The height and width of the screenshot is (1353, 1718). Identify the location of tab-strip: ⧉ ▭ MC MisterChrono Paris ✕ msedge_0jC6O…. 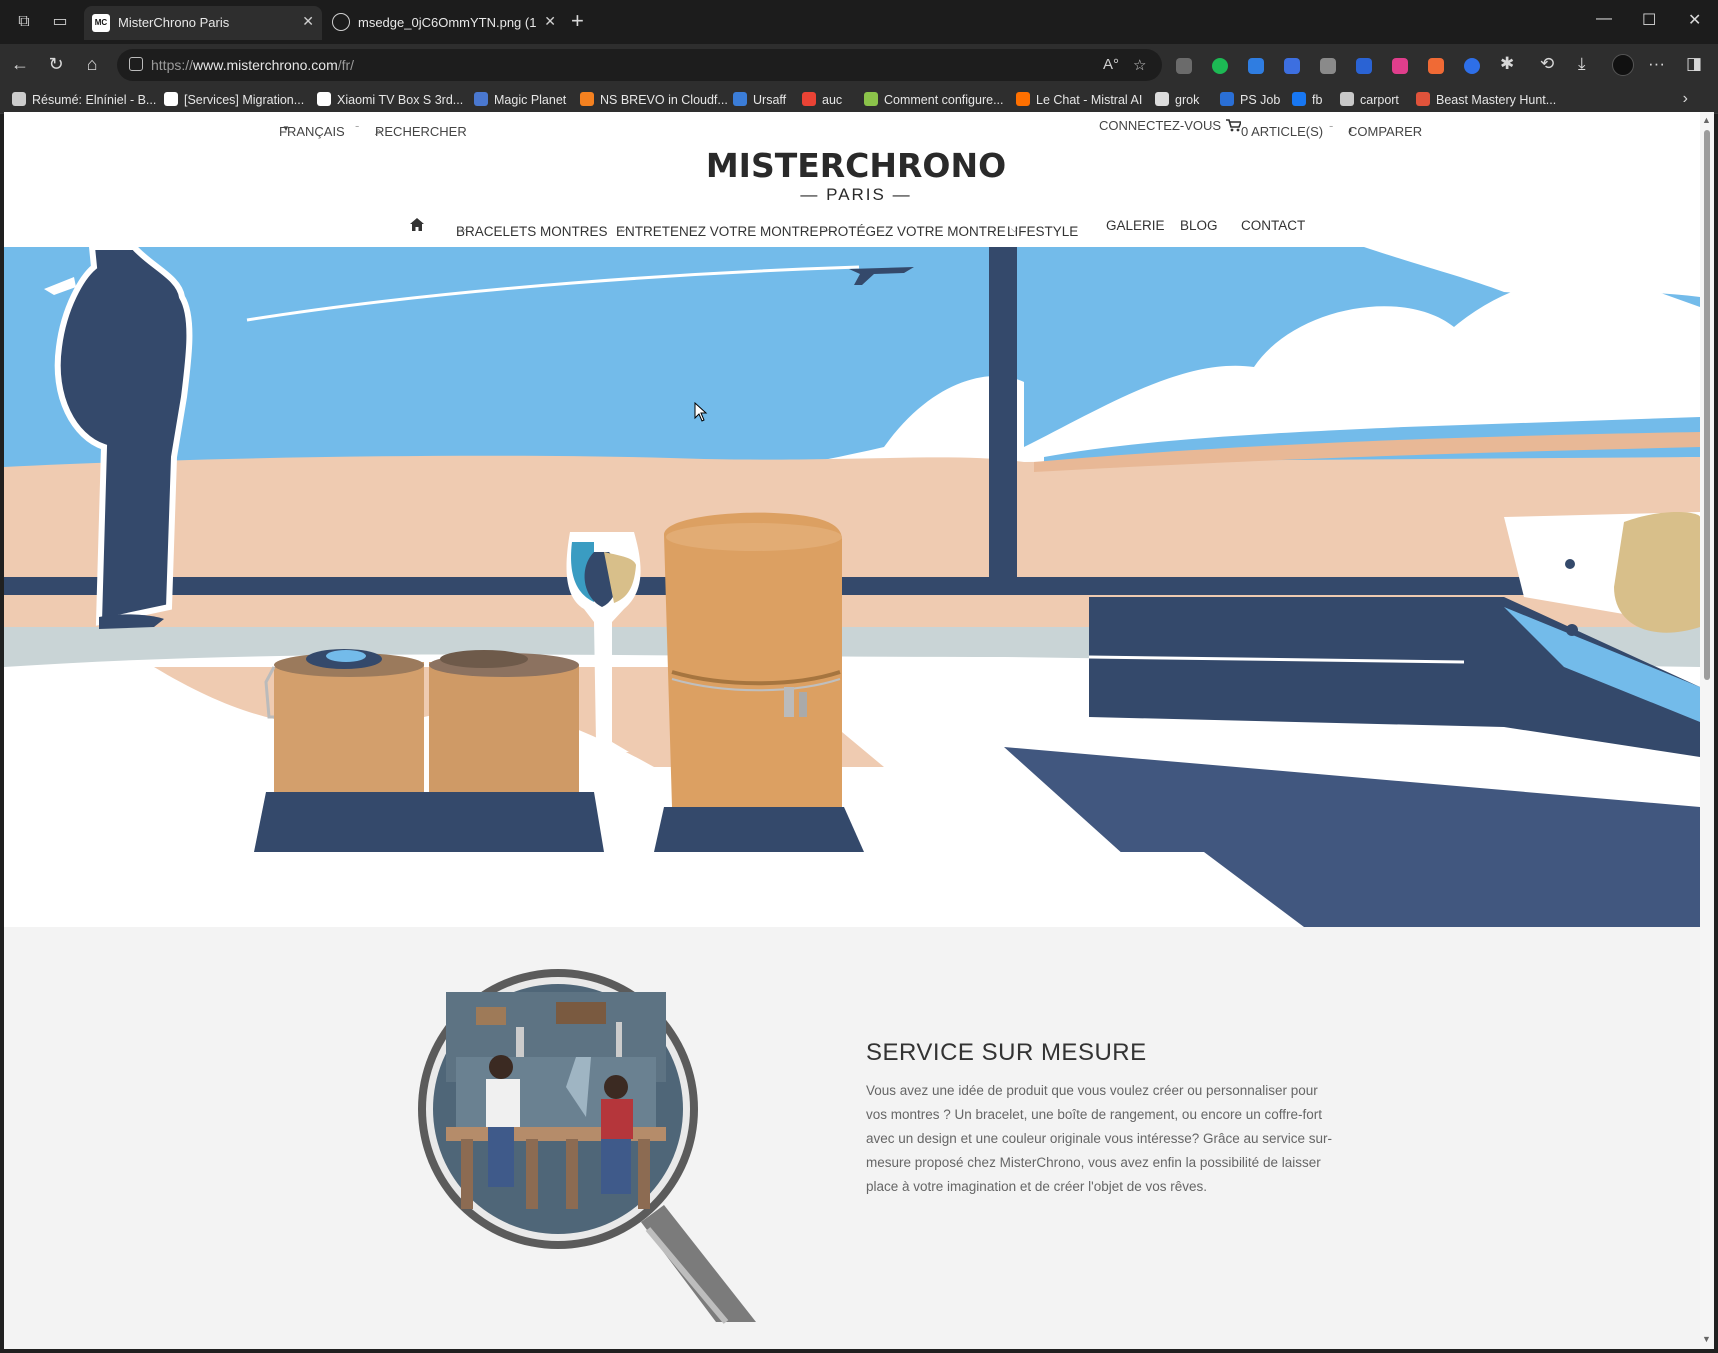
(859, 22).